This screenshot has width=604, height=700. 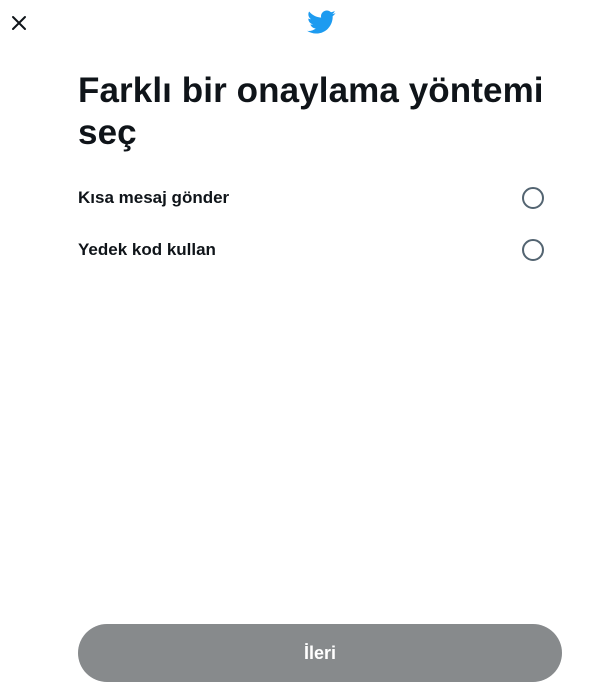 What do you see at coordinates (311, 111) in the screenshot?
I see `page-title: Farklı bir onaylama yöntemi seç` at bounding box center [311, 111].